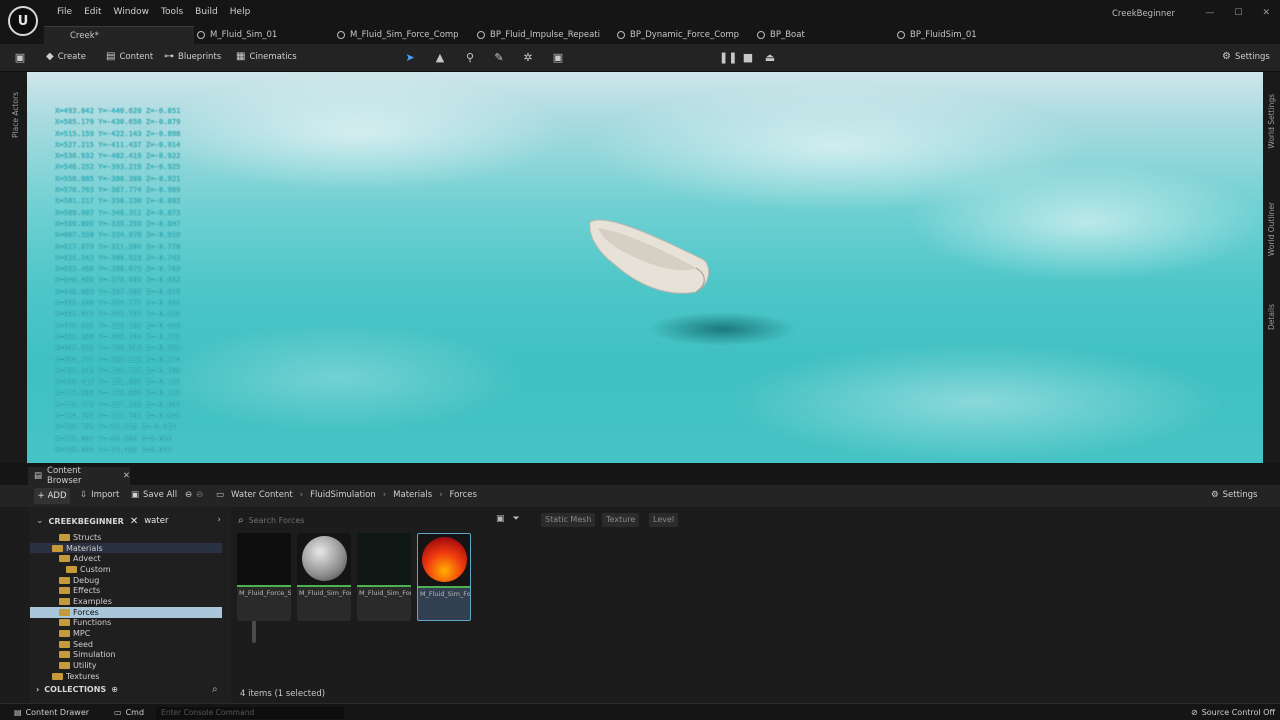  I want to click on asset-tile: M_Fluid_Sim_Force_Boat_Component, so click(324, 577).